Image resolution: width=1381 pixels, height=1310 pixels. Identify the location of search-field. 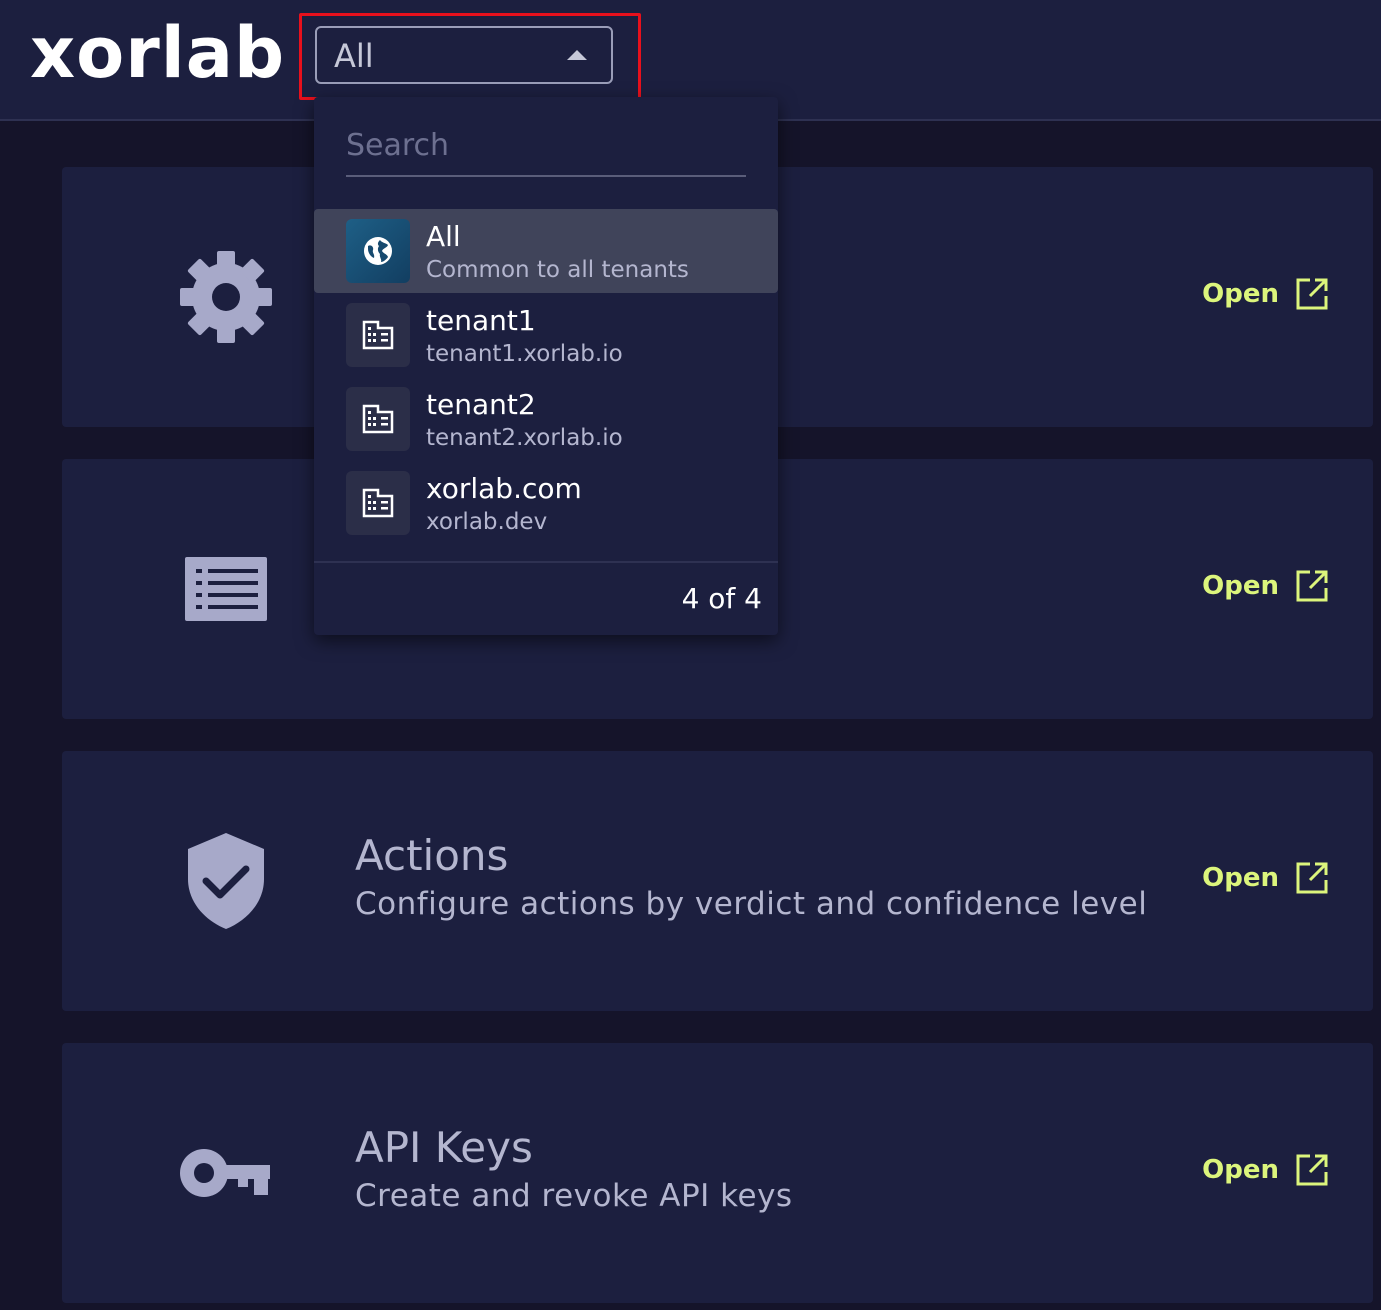
(546, 147).